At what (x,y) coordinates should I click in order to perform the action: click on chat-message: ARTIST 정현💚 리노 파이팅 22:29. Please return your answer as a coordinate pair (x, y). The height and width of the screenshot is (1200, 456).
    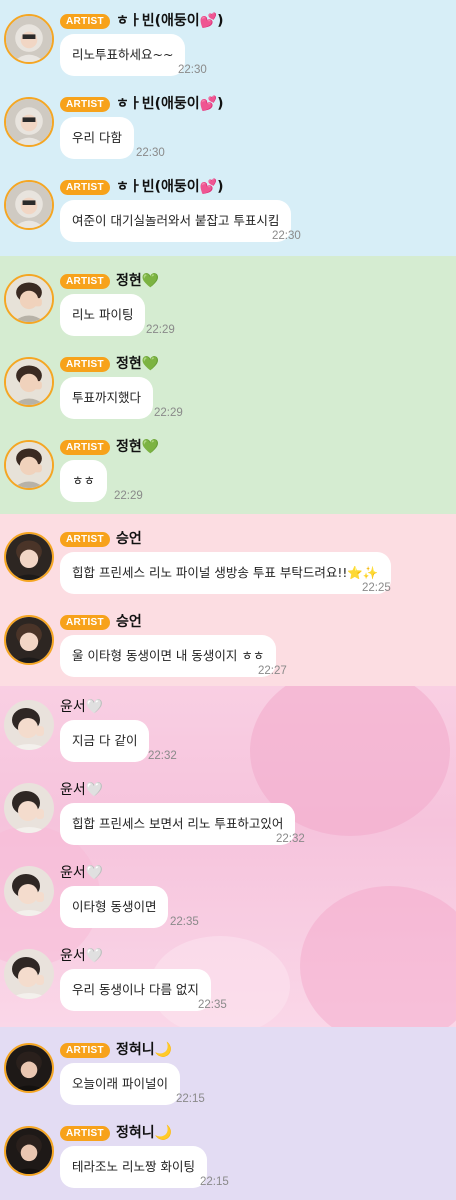
    Looking at the image, I should click on (228, 306).